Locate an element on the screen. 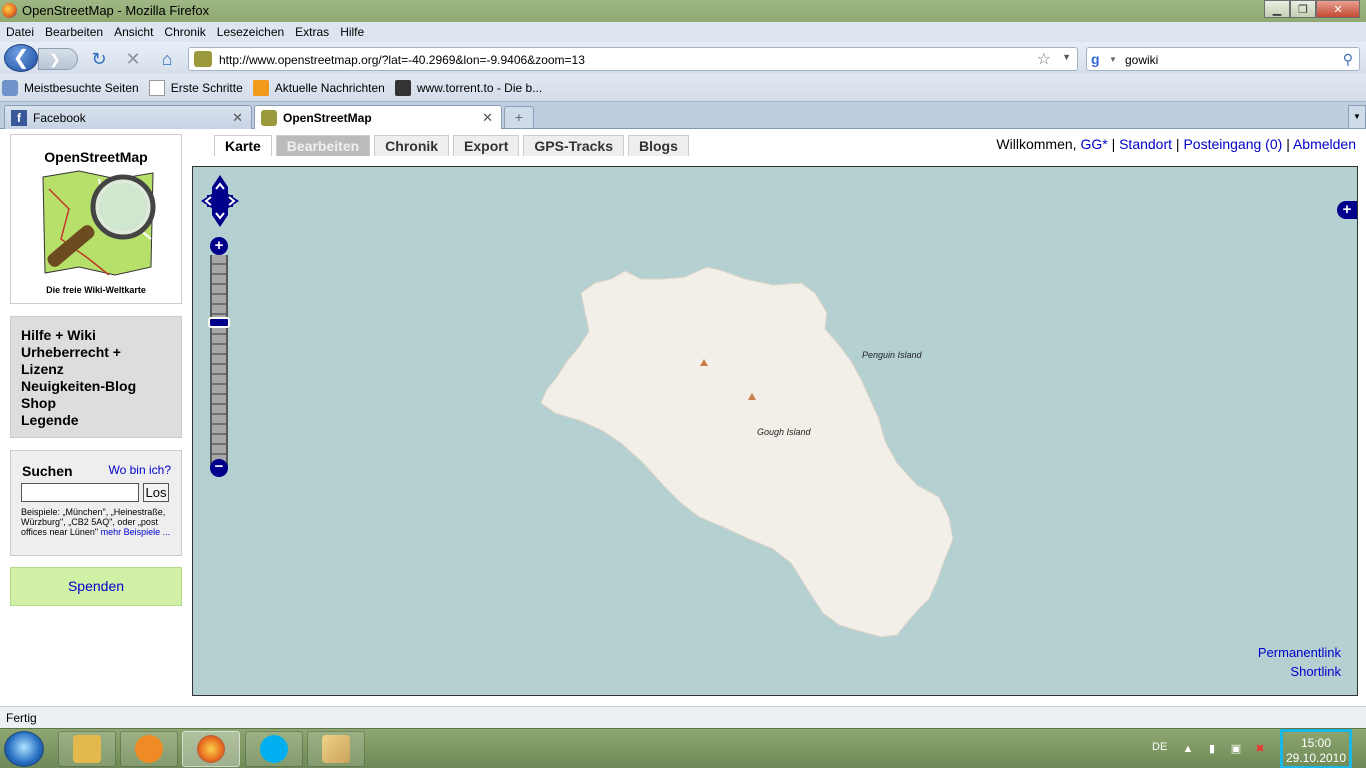 The width and height of the screenshot is (1366, 768). menu-datei: Datei is located at coordinates (20, 32).